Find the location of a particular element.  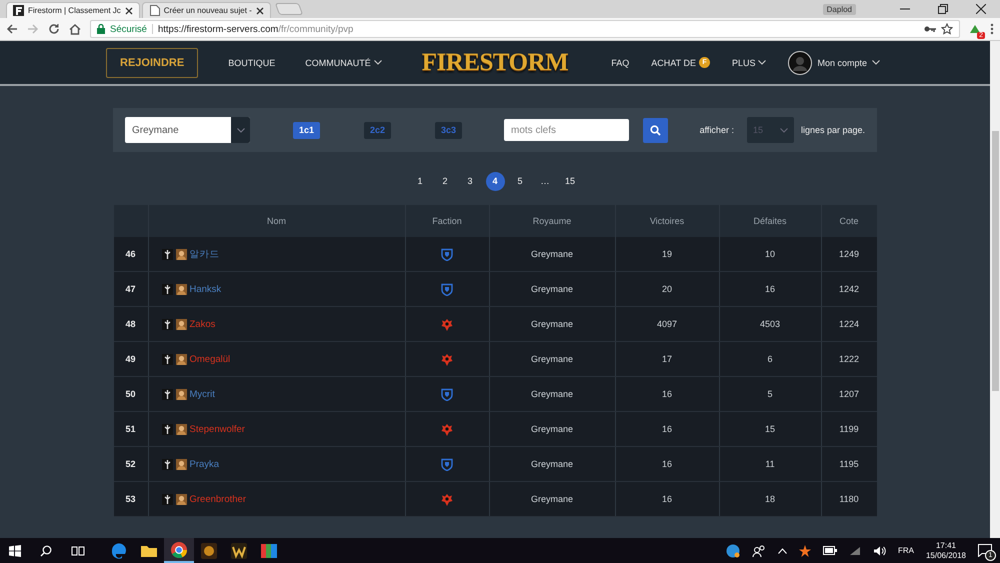

windows-start-icon is located at coordinates (15, 550).